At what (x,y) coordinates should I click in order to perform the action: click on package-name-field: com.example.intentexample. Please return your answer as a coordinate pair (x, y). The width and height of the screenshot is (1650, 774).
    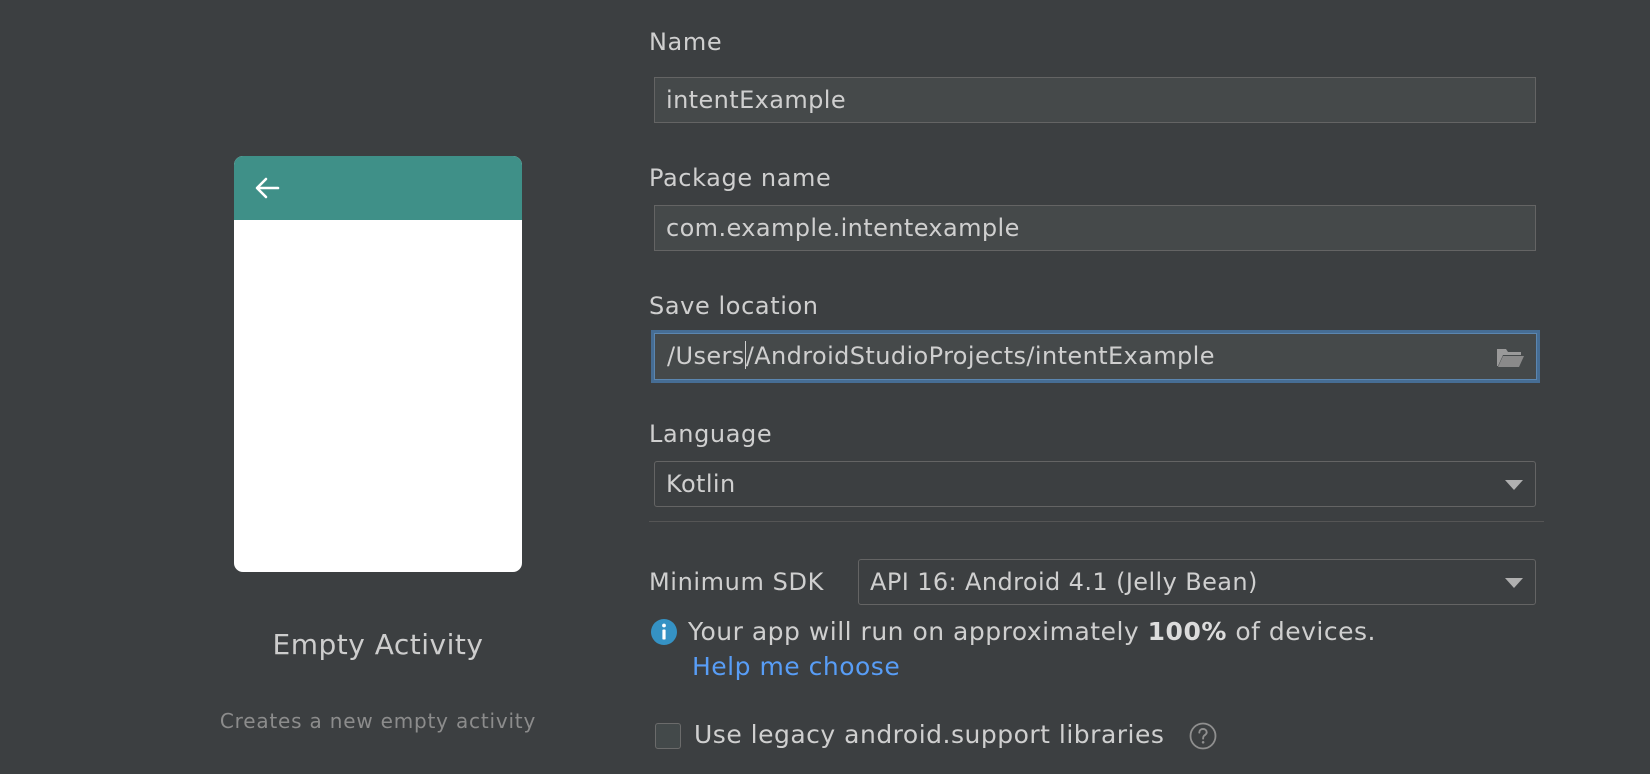
    Looking at the image, I should click on (1095, 228).